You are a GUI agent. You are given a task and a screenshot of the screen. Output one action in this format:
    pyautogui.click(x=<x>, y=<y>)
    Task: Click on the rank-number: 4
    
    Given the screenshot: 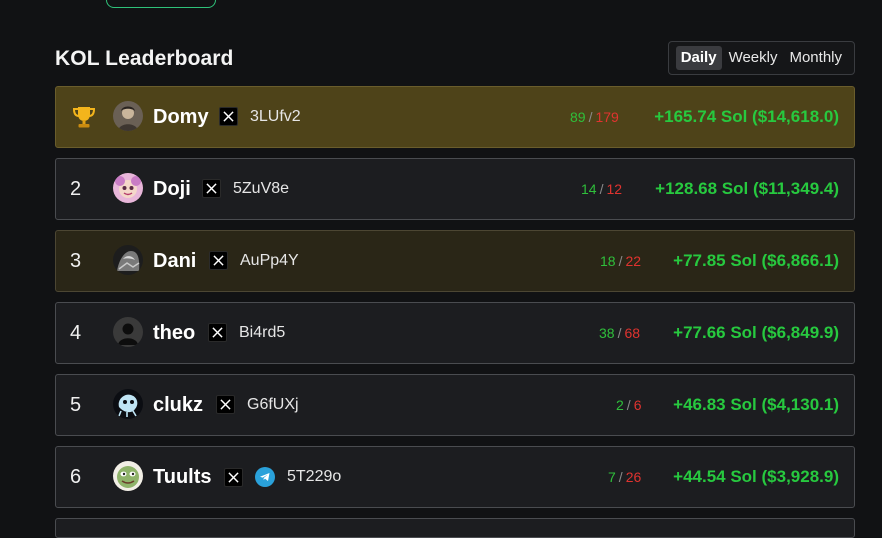 What is the action you would take?
    pyautogui.click(x=76, y=332)
    